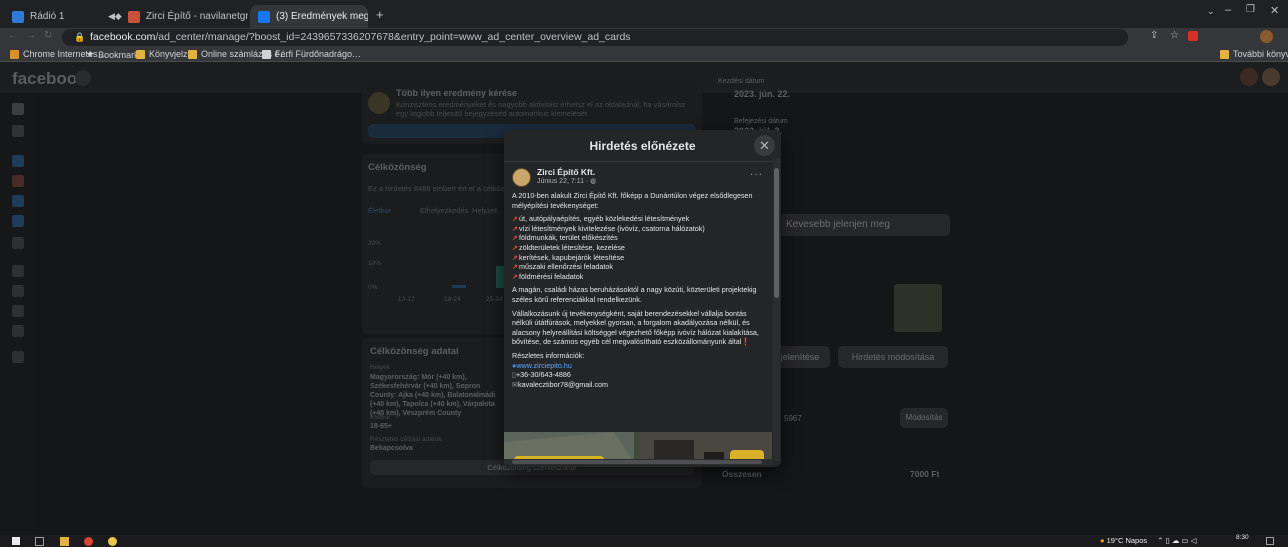  Describe the element at coordinates (80, 37) in the screenshot. I see `lock-icon: 🔒` at that location.